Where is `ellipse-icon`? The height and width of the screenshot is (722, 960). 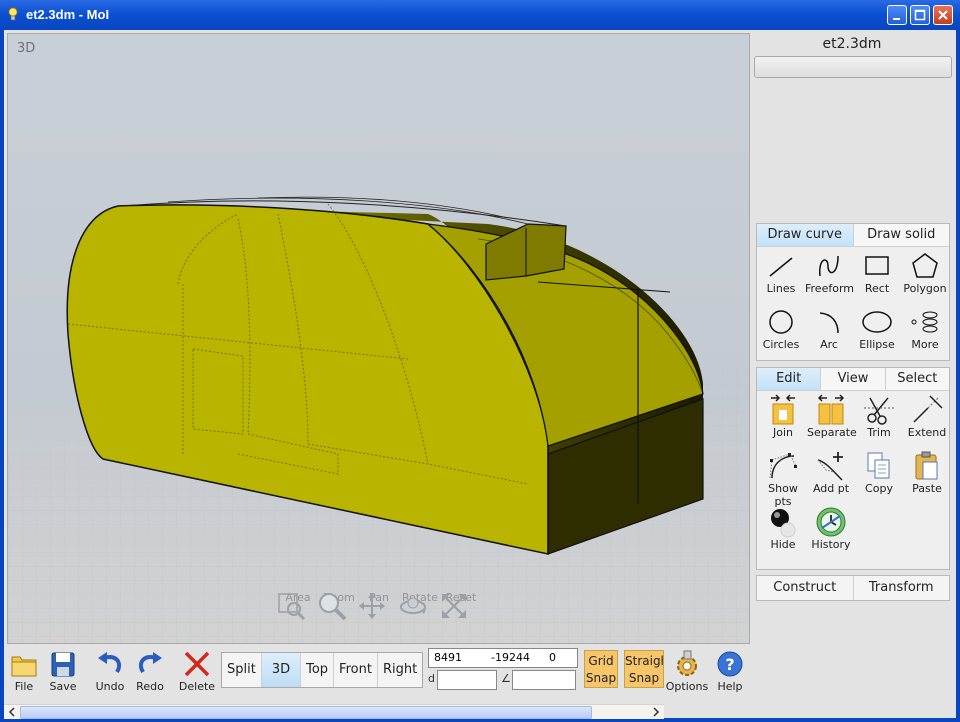 ellipse-icon is located at coordinates (877, 322).